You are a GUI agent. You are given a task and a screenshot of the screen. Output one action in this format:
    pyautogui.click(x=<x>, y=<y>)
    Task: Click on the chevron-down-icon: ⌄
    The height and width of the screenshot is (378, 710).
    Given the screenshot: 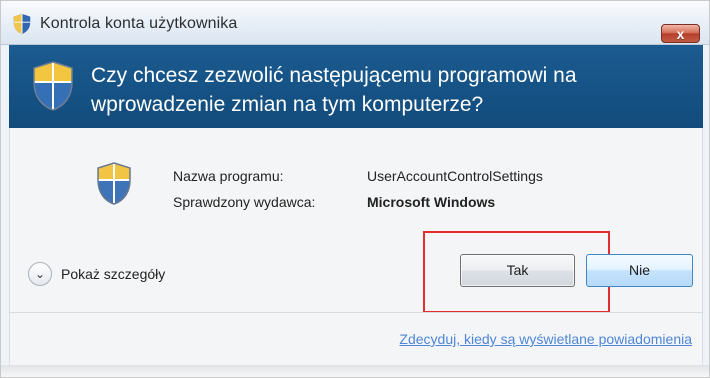 What is the action you would take?
    pyautogui.click(x=40, y=274)
    